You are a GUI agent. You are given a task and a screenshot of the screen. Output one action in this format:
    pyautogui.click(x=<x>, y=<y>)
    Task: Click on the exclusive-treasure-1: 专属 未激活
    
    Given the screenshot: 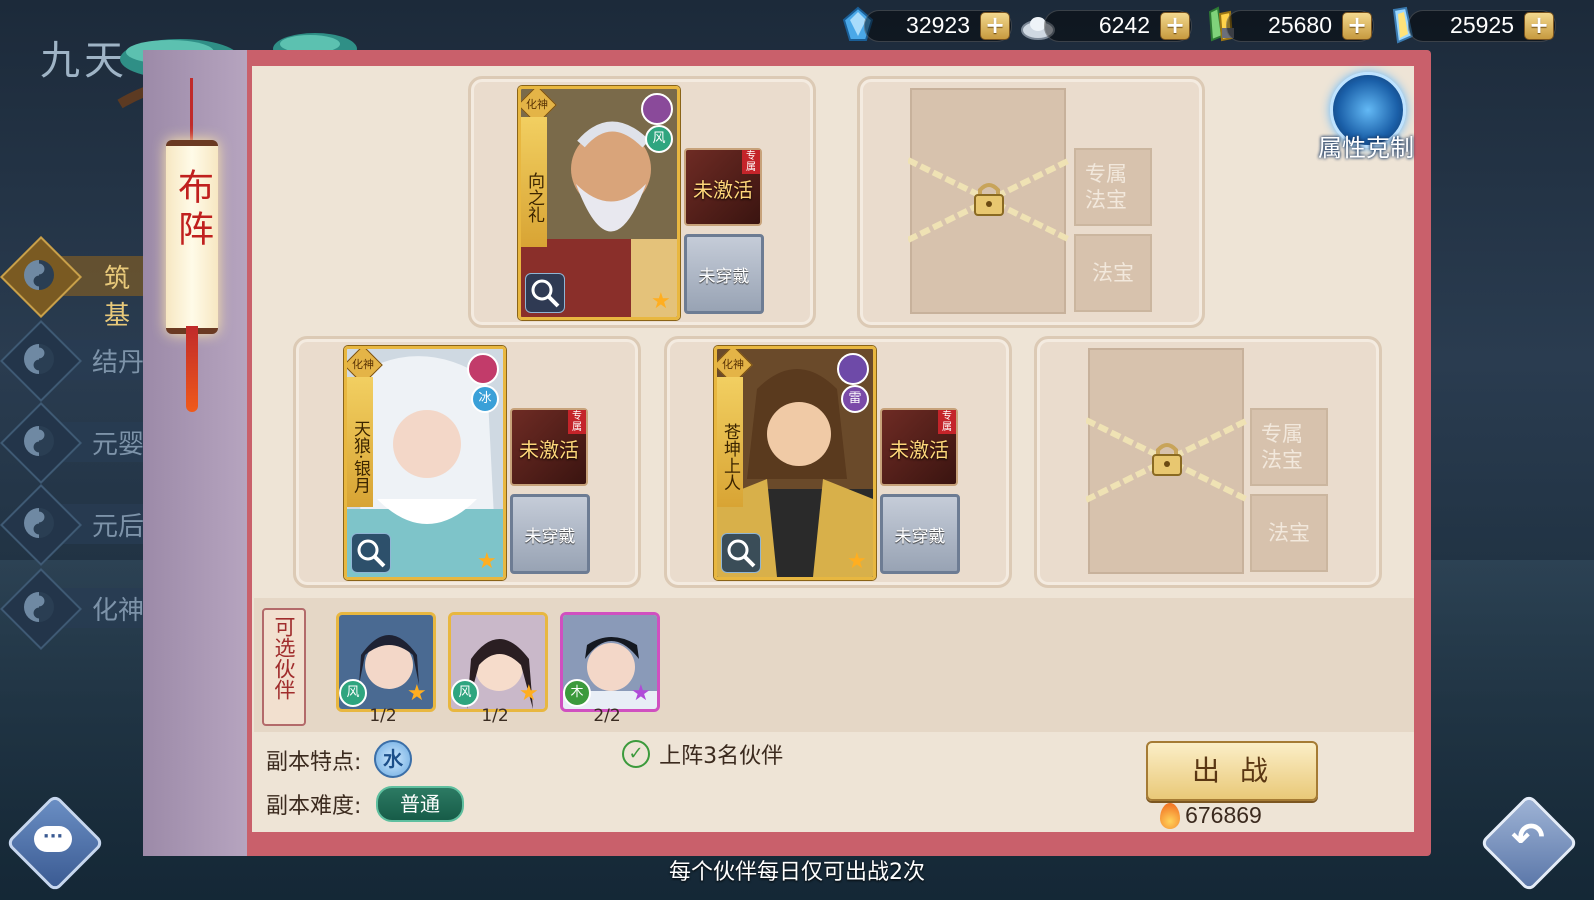 What is the action you would take?
    pyautogui.click(x=723, y=187)
    